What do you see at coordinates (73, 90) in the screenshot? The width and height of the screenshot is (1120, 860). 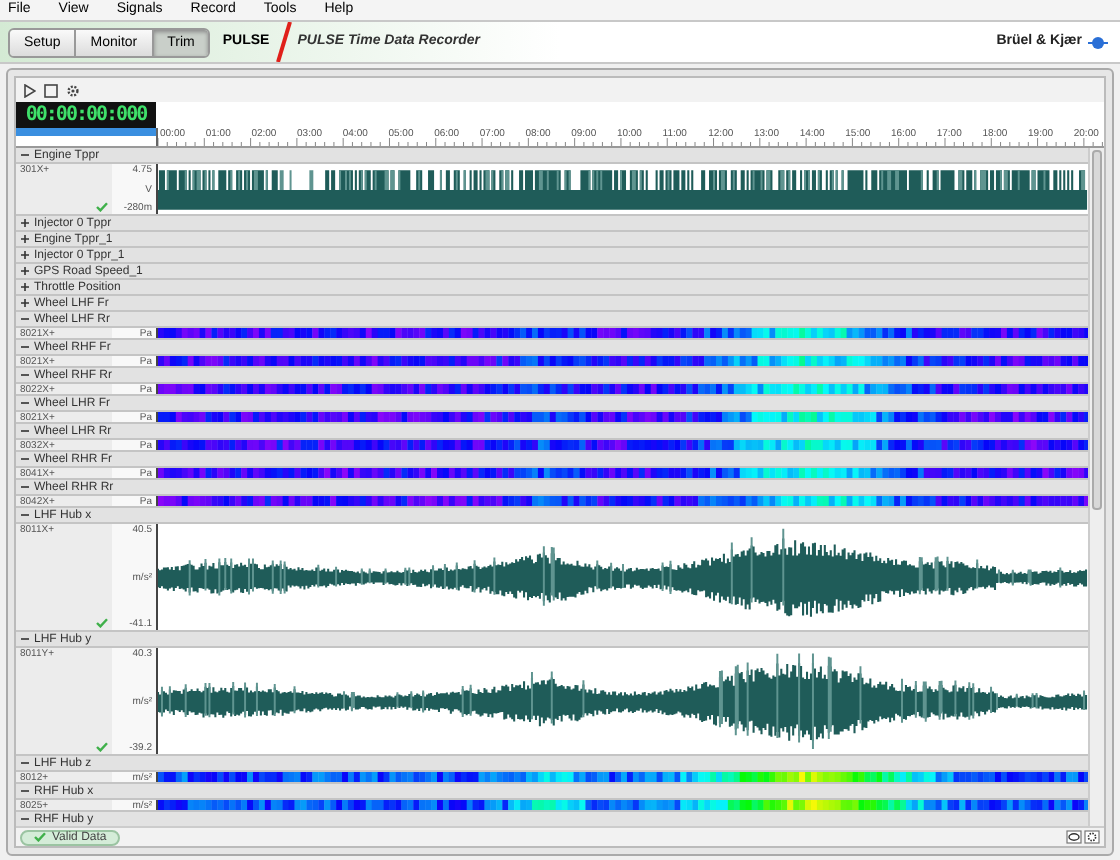 I see `gear-icon` at bounding box center [73, 90].